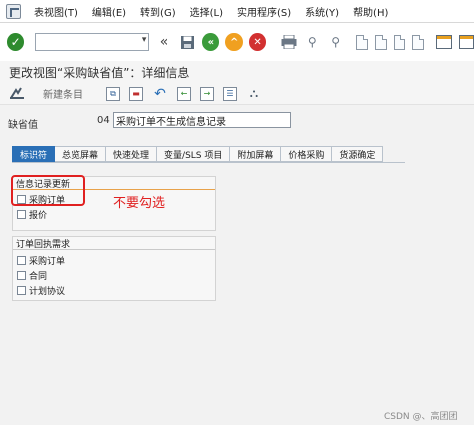 The image size is (474, 425). I want to click on checkbox-ack-purchase-order, so click(21, 260).